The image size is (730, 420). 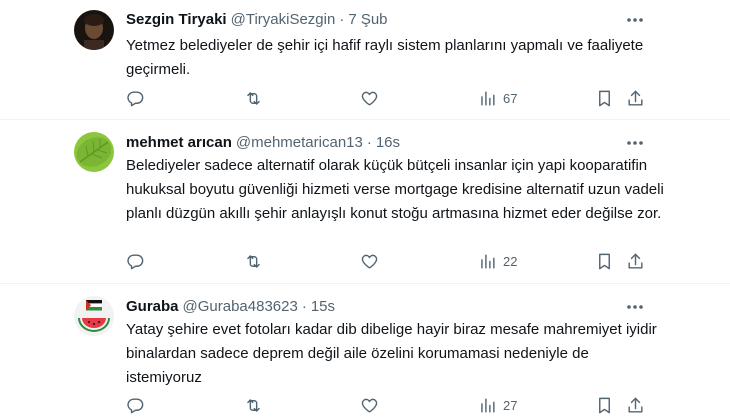 I want to click on tweet-header: Guraba @Guraba483623 · 15s, so click(x=230, y=307).